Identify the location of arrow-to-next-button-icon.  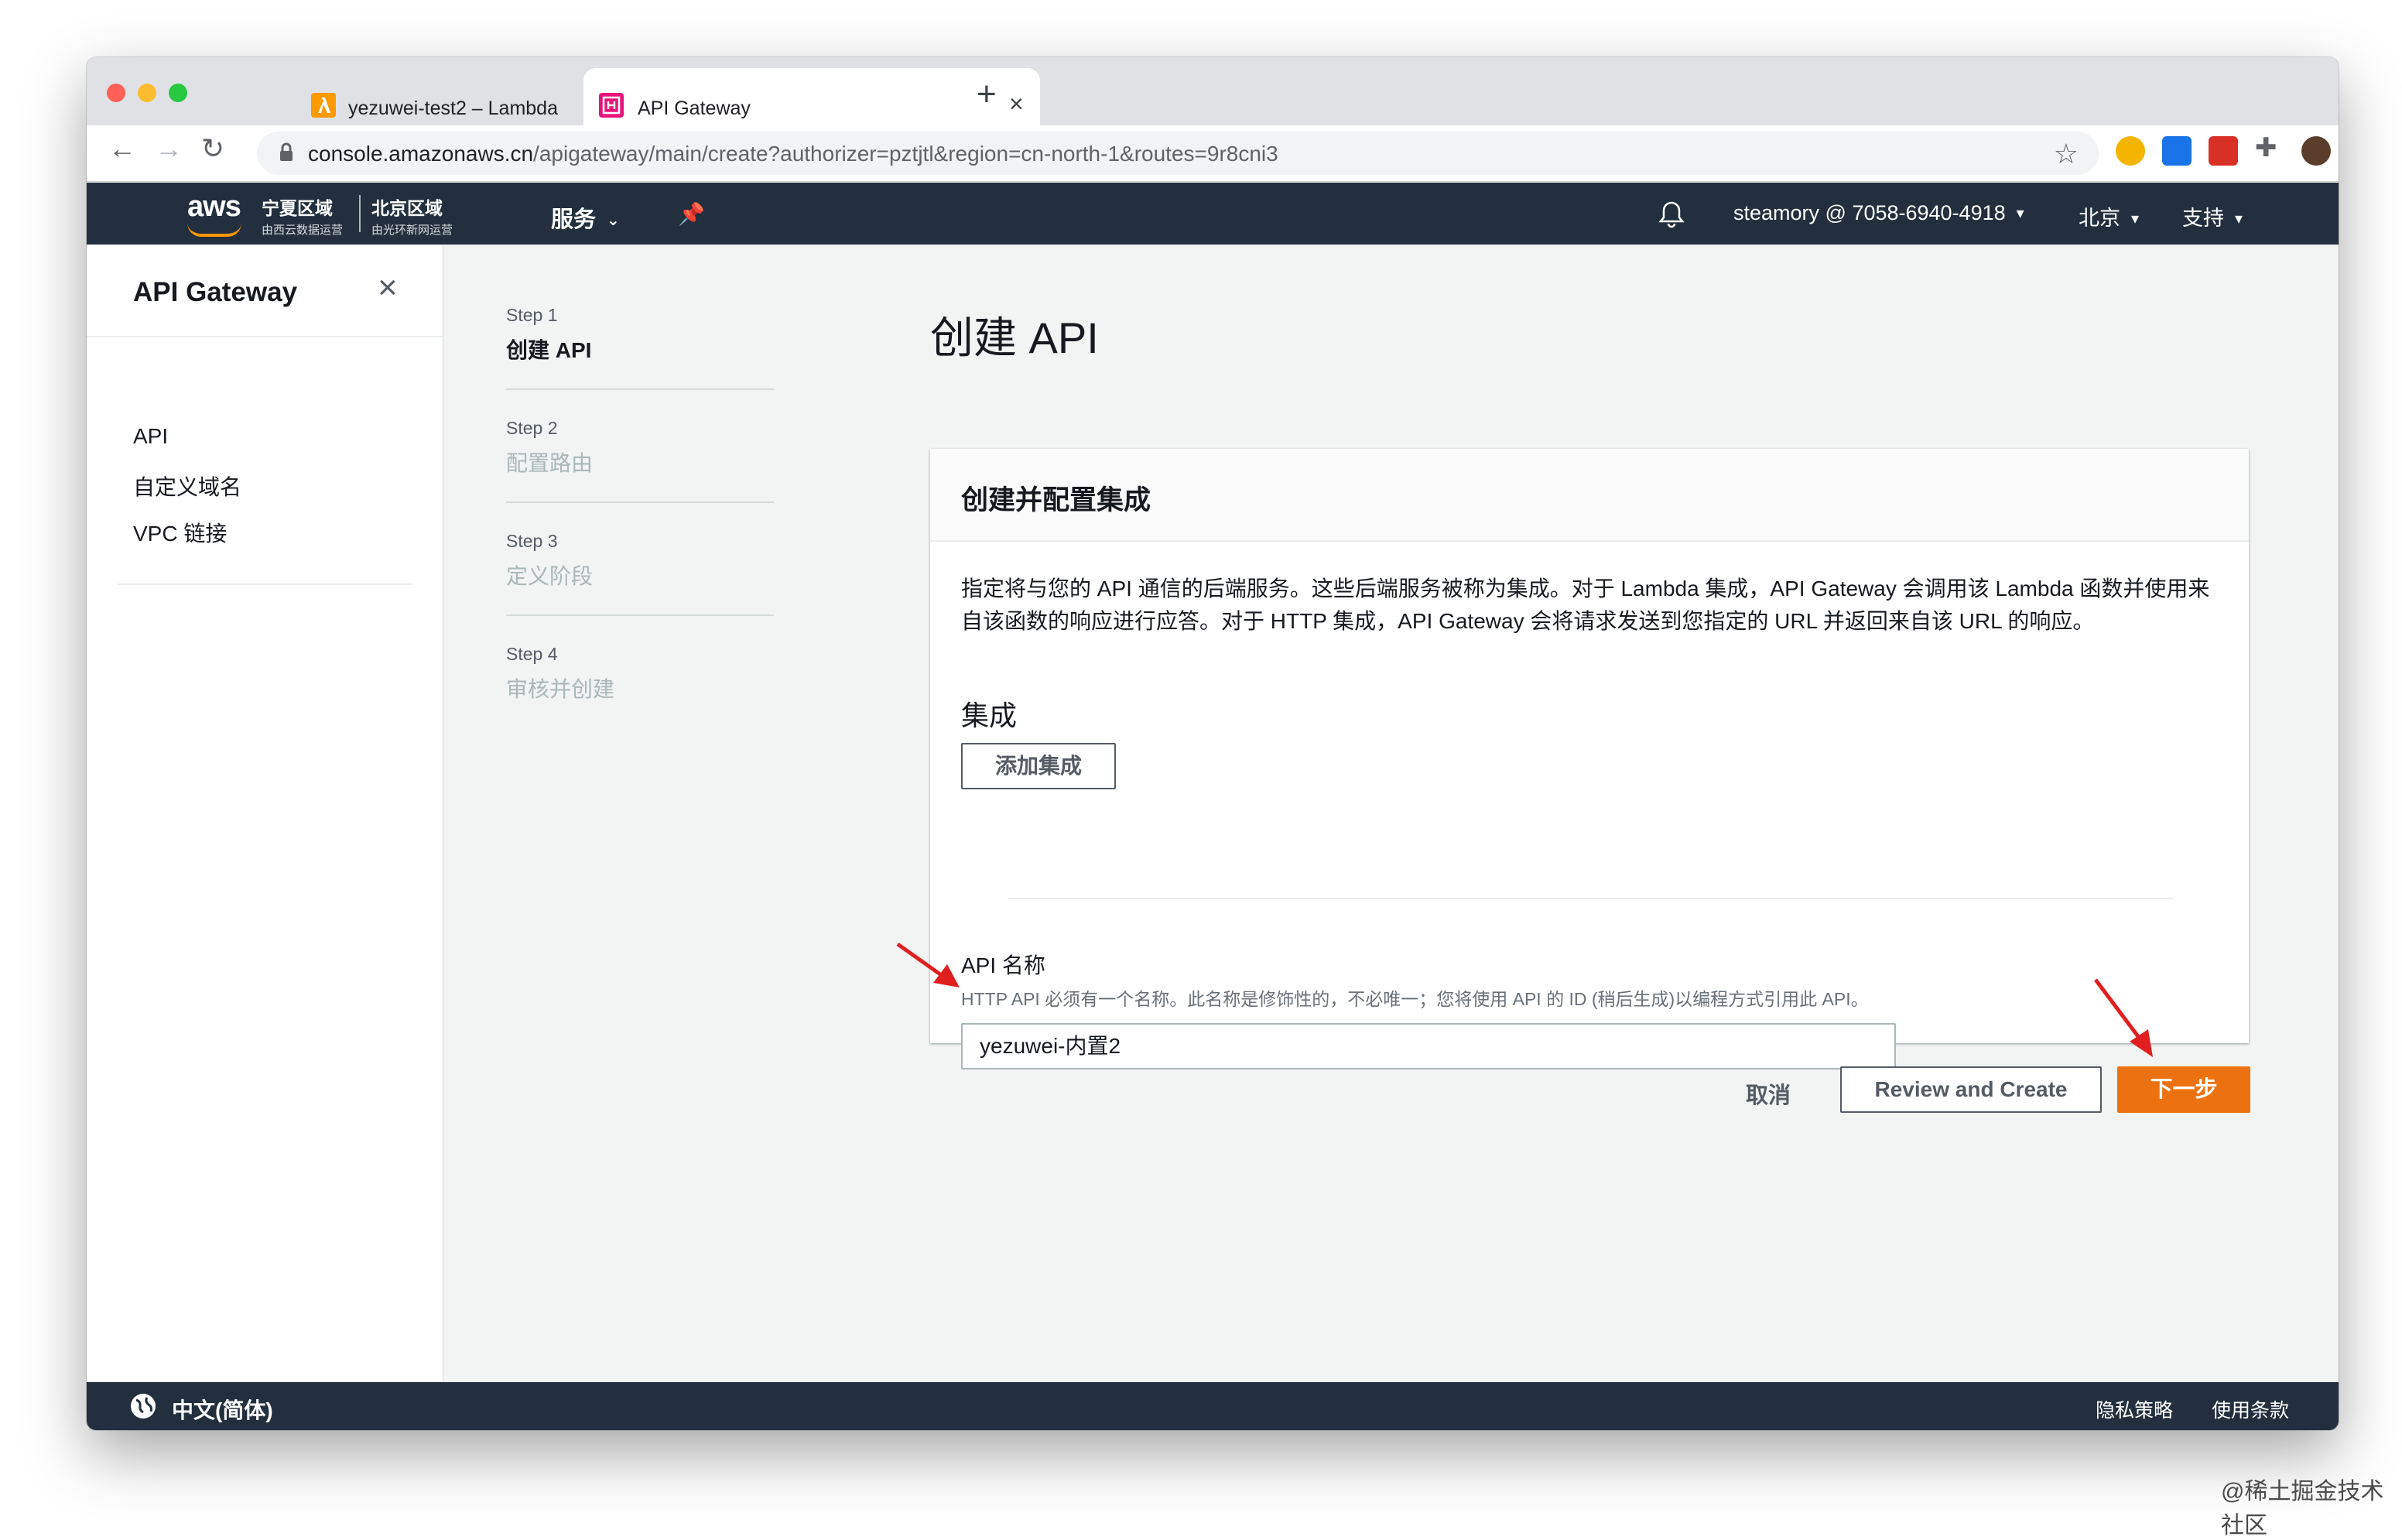
(2124, 1017).